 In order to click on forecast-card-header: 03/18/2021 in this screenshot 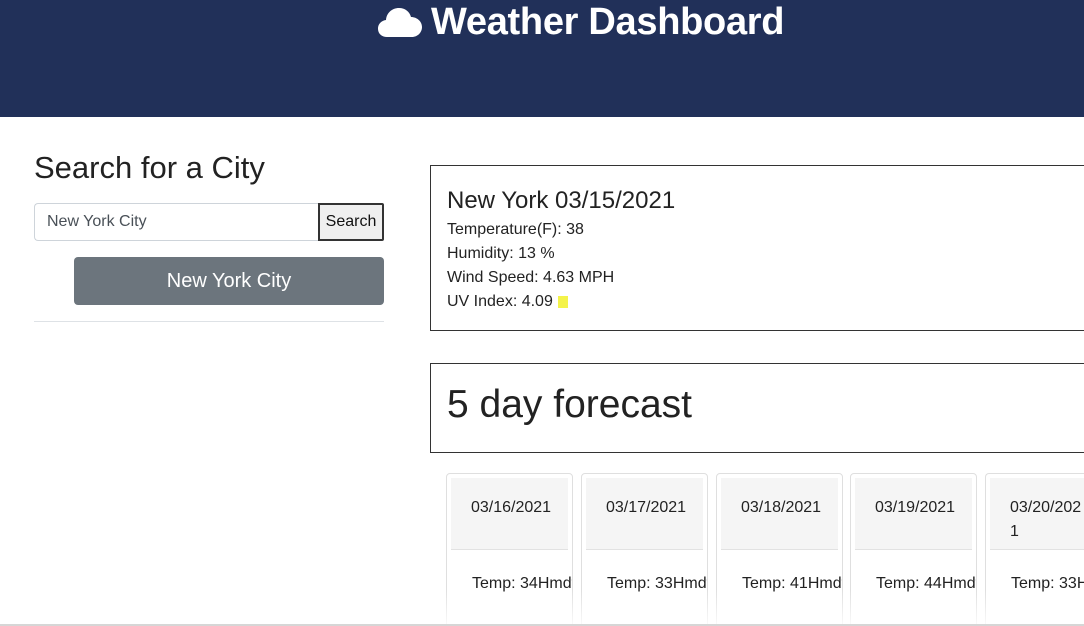, I will do `click(779, 514)`.